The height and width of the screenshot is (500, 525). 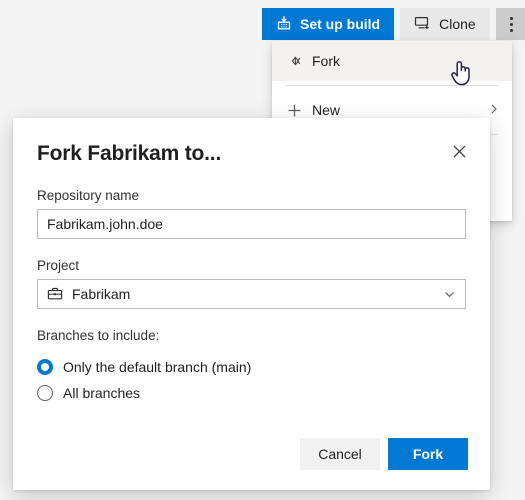 I want to click on cancel-button: Cancel, so click(x=340, y=454).